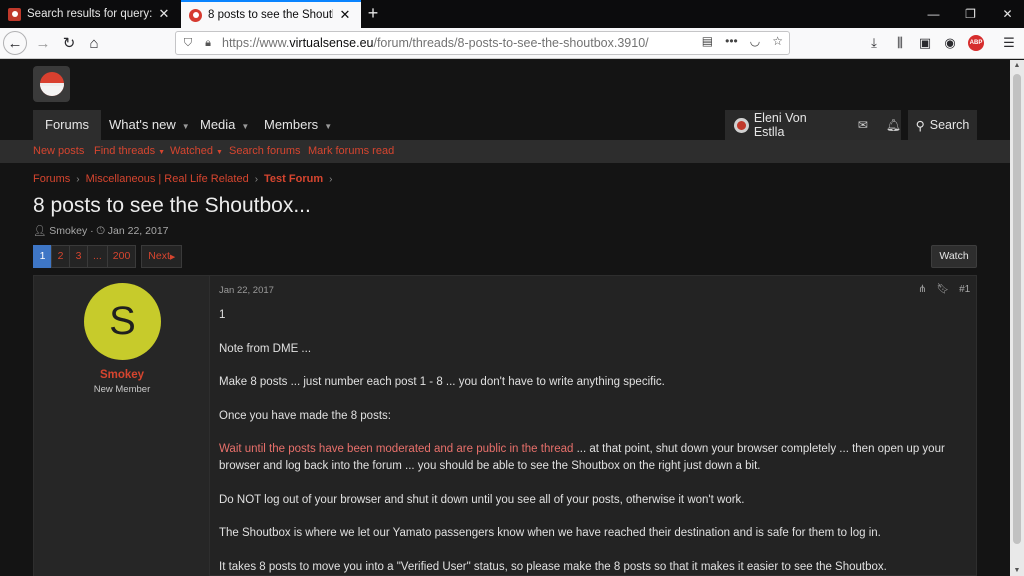 The height and width of the screenshot is (576, 1024). I want to click on nav-tab-media: Media ▼, so click(224, 125).